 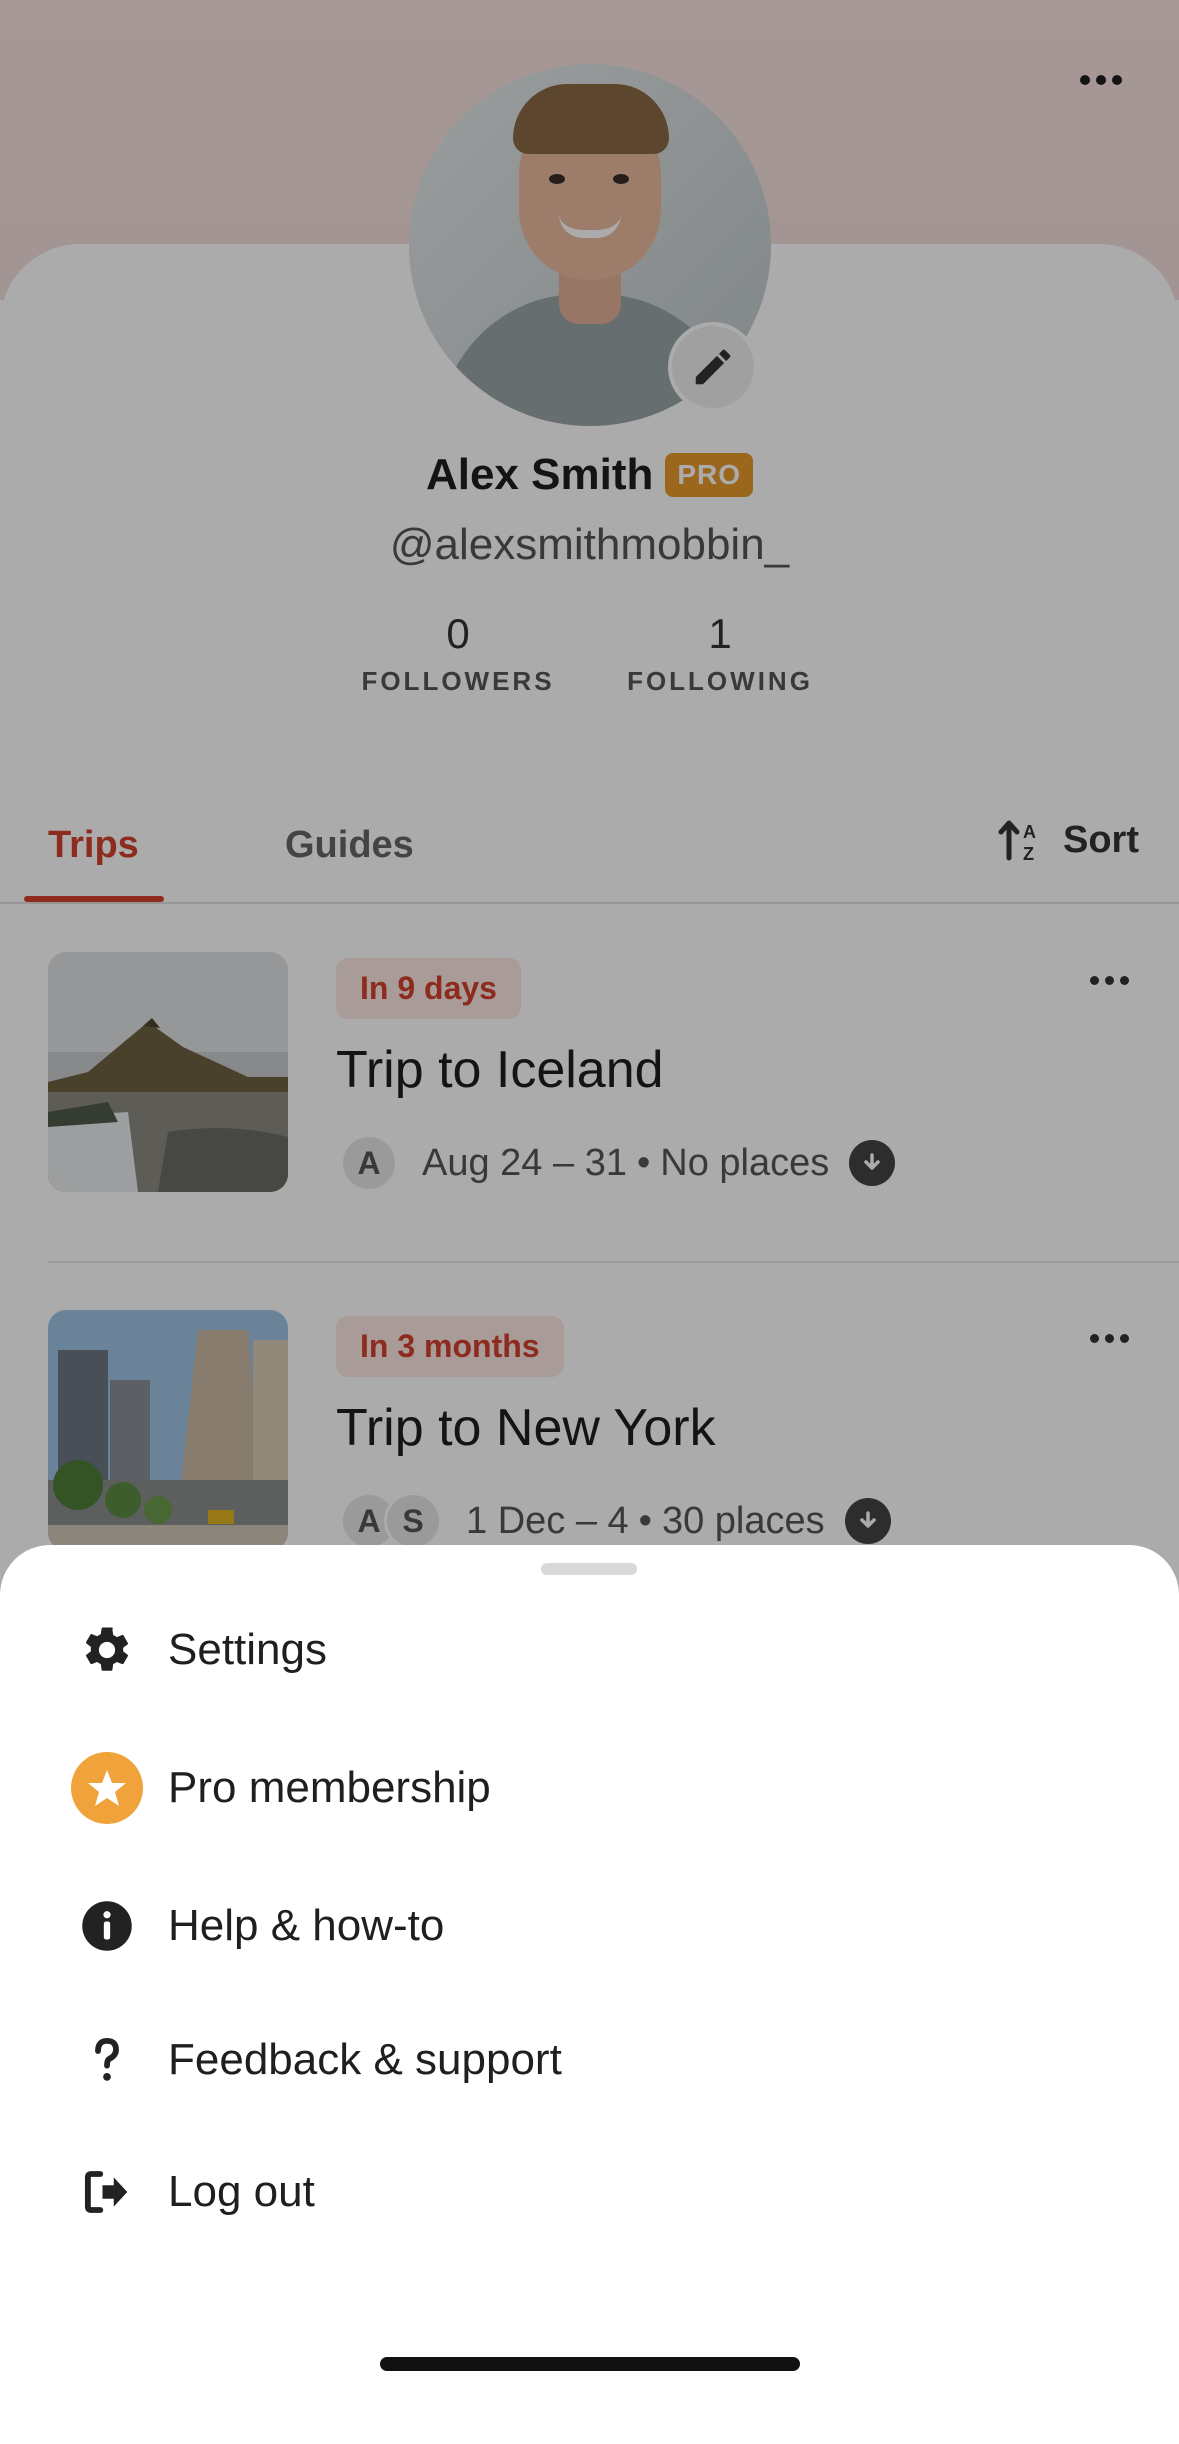 I want to click on gear-icon, so click(x=107, y=1650).